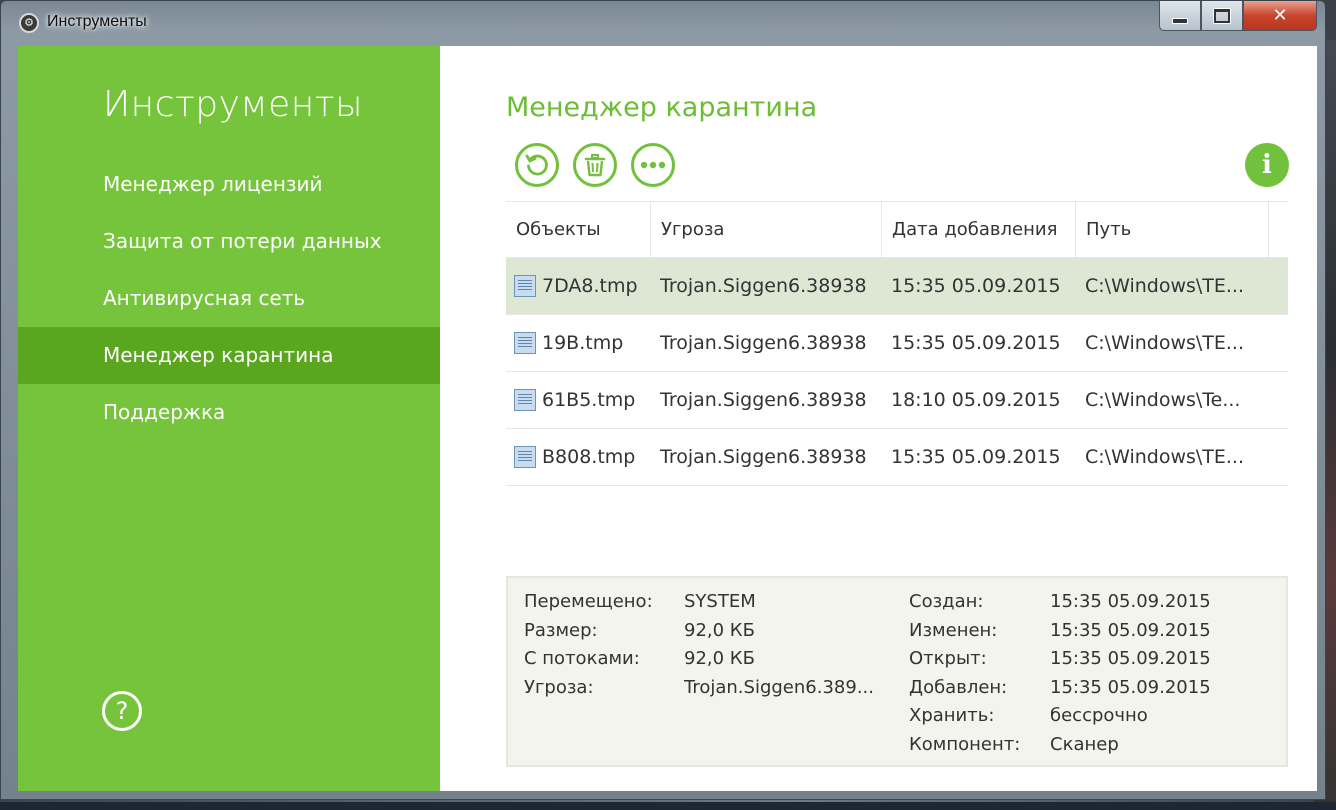 The width and height of the screenshot is (1336, 810). What do you see at coordinates (663, 23) in the screenshot?
I see `title-bar: ⚙ Инструменты ✕` at bounding box center [663, 23].